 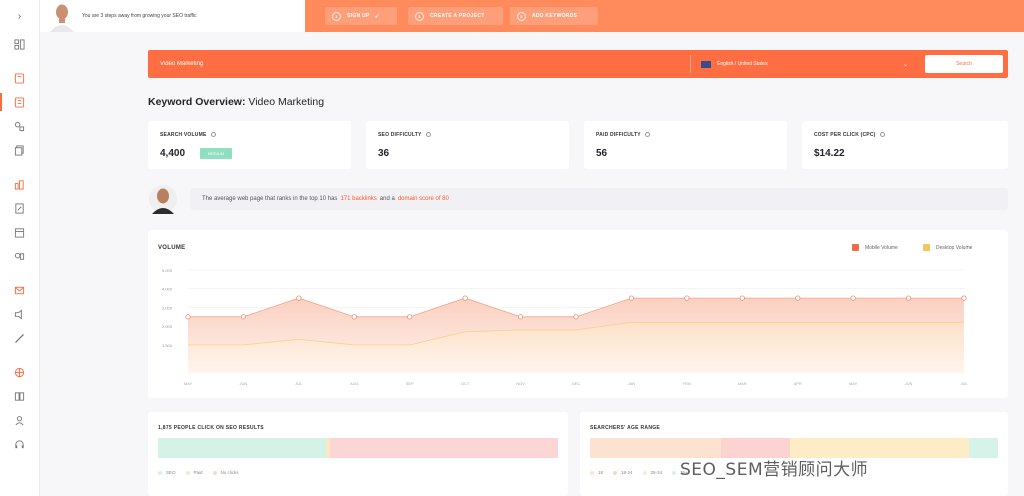 What do you see at coordinates (354, 383) in the screenshot?
I see `x-tick-label: AUG` at bounding box center [354, 383].